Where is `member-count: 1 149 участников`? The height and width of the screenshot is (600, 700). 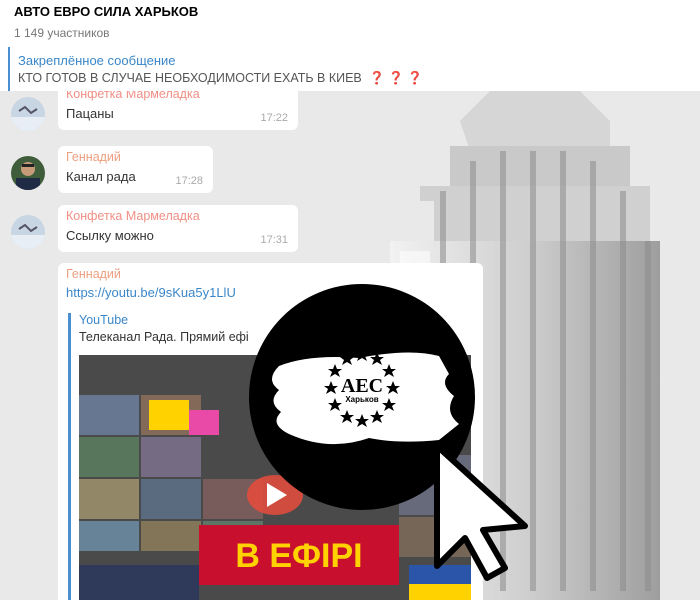 member-count: 1 149 участников is located at coordinates (62, 33).